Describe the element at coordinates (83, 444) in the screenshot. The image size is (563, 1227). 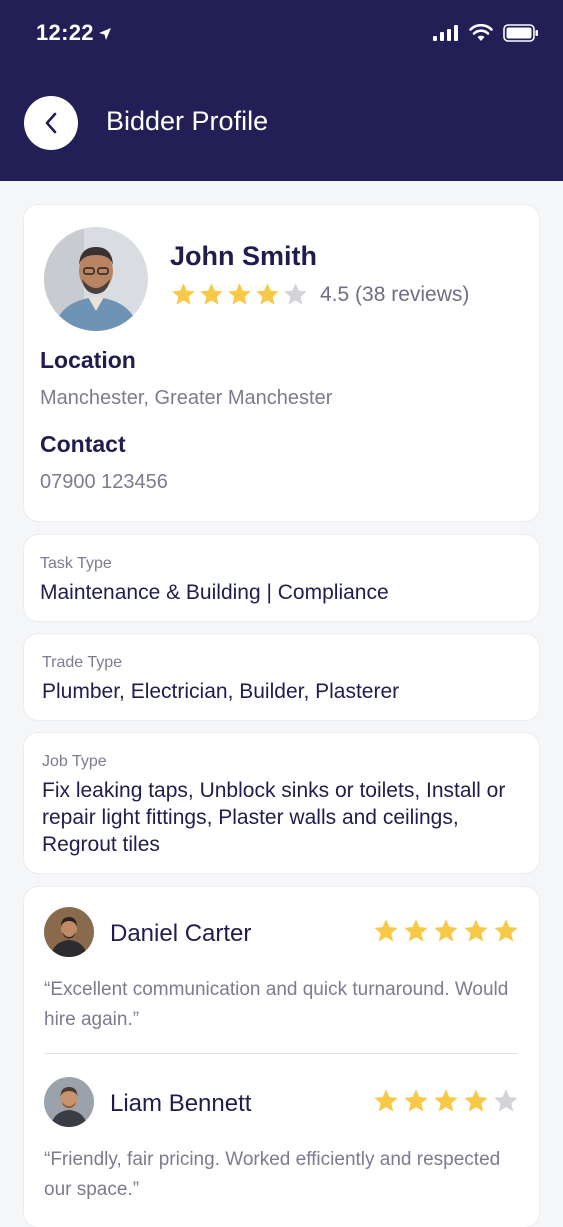
I see `contact-heading: Contact` at that location.